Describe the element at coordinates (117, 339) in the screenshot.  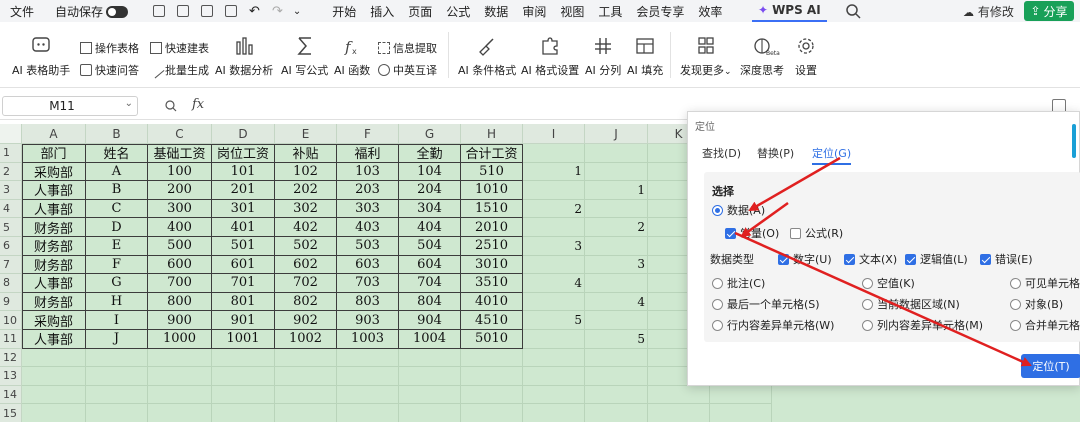
I see `table-cell: J` at that location.